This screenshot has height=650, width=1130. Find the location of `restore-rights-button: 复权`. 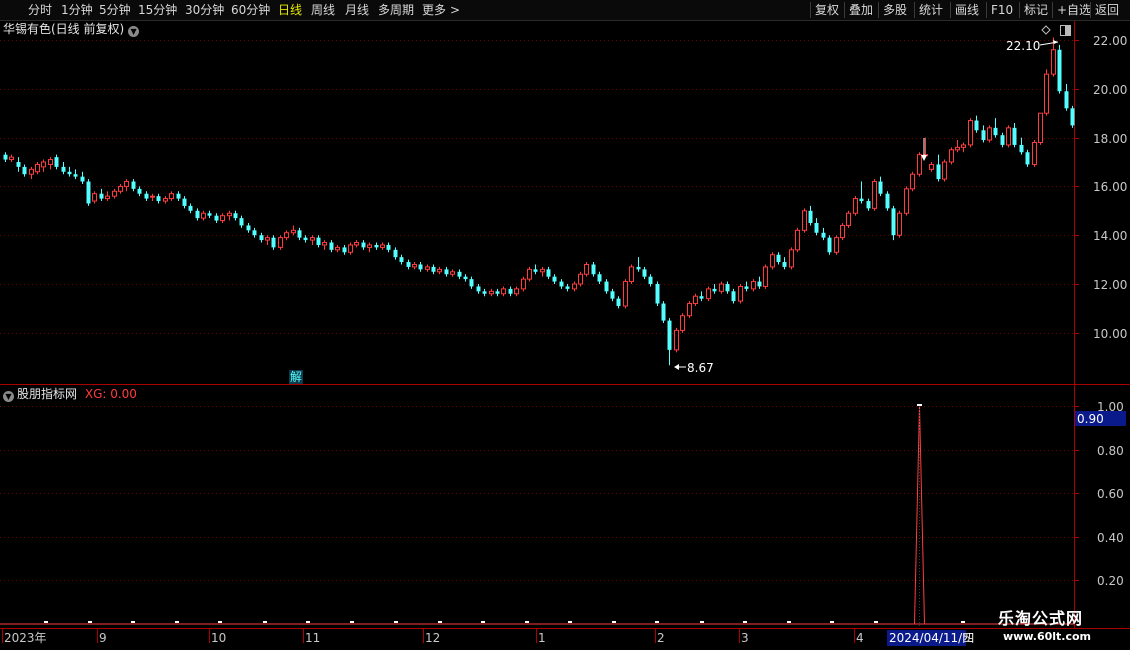

restore-rights-button: 复权 is located at coordinates (827, 10).